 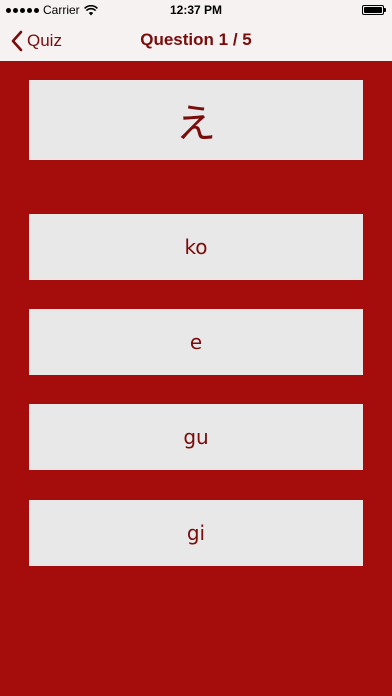 I want to click on answer-option-button: ko, so click(x=196, y=247).